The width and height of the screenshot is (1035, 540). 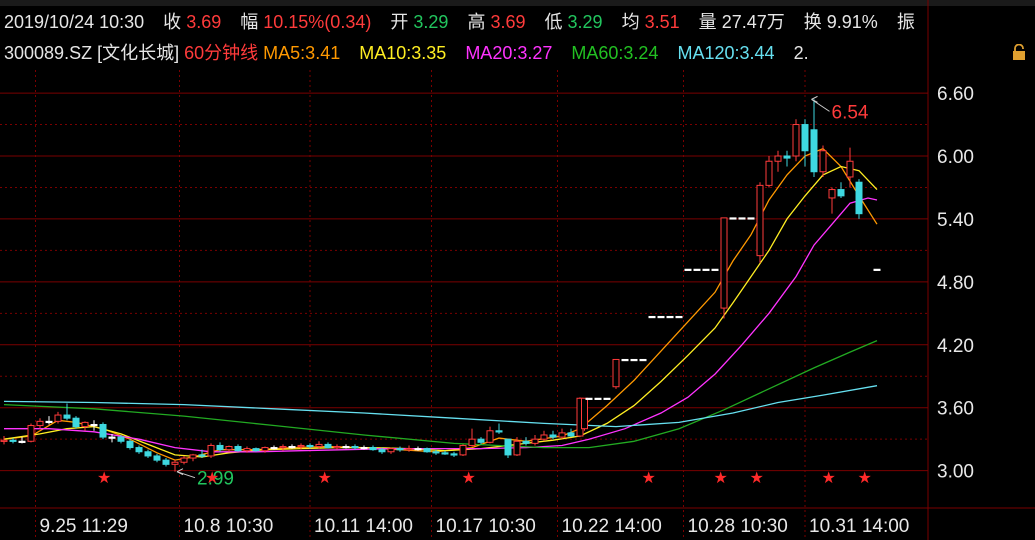 I want to click on y-tick-label: 5.40, so click(x=955, y=220).